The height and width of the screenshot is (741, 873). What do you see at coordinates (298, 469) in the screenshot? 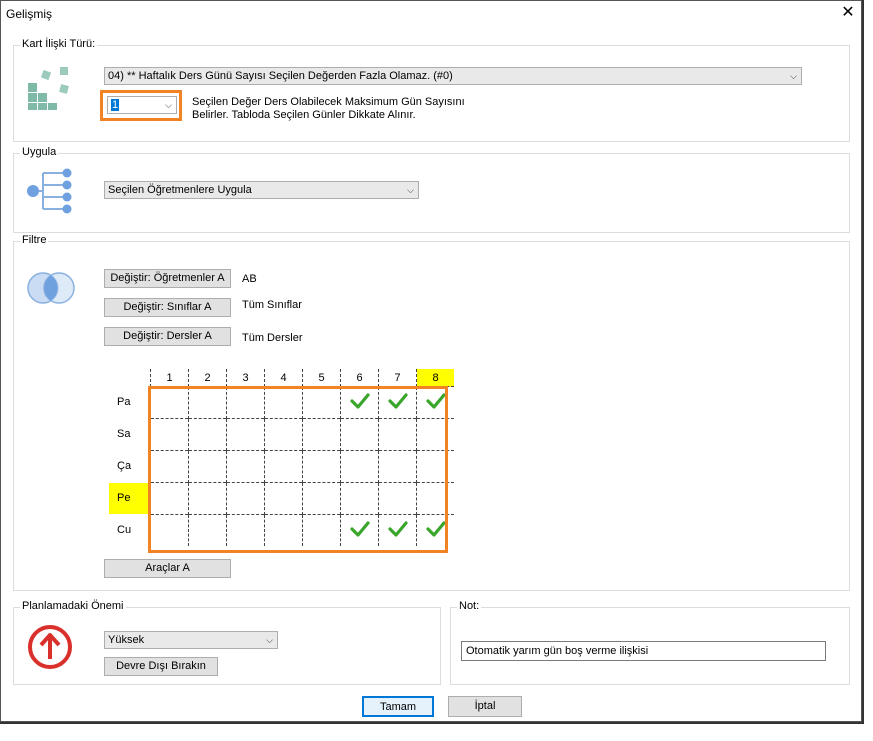
I see `grid-highlight-box` at bounding box center [298, 469].